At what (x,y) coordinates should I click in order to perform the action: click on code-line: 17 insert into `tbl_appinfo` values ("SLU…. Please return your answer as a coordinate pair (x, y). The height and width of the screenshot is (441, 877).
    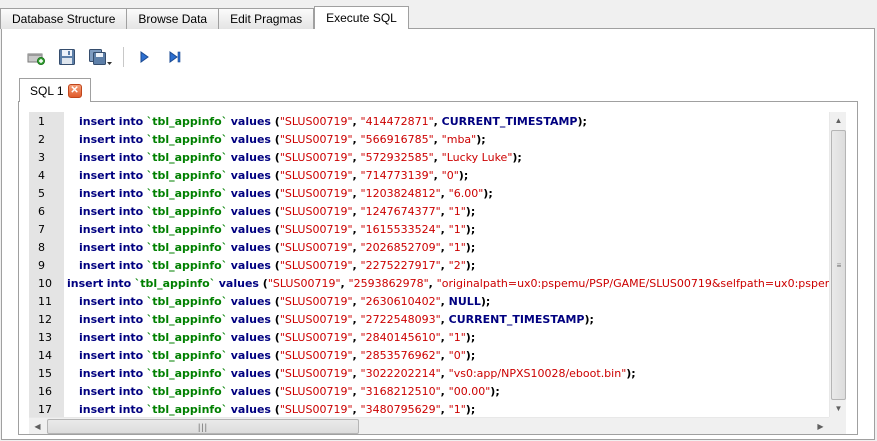
    Looking at the image, I should click on (430, 408).